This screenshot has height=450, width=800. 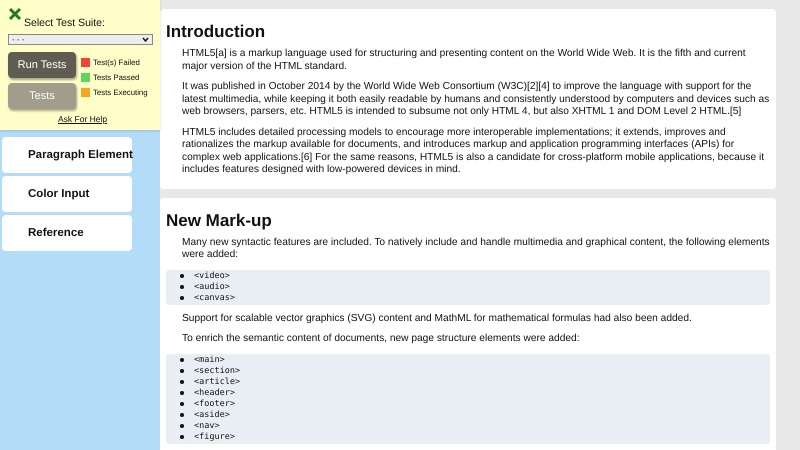 I want to click on section-heading: Introduction, so click(x=216, y=32).